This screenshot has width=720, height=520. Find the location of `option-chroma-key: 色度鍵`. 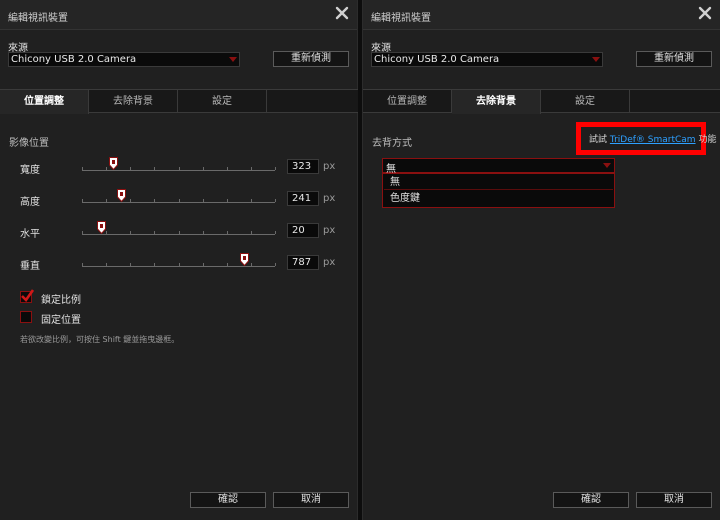

option-chroma-key: 色度鍵 is located at coordinates (498, 198).